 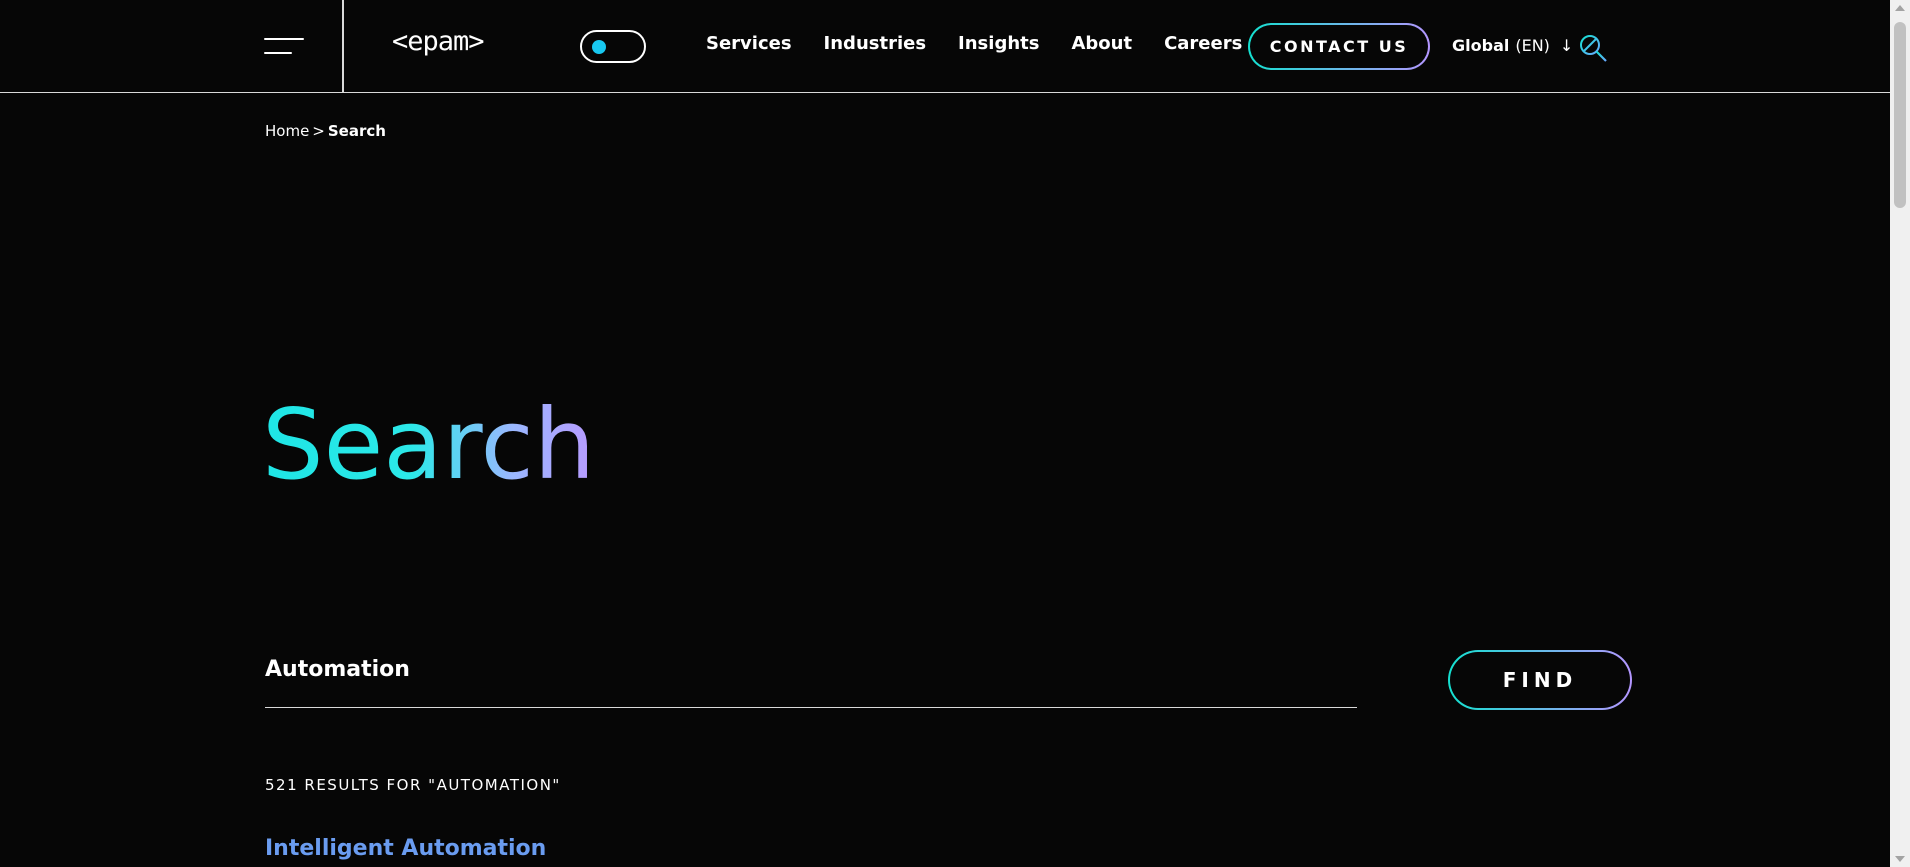 I want to click on scroll-down-arrow-icon, so click(x=1900, y=859).